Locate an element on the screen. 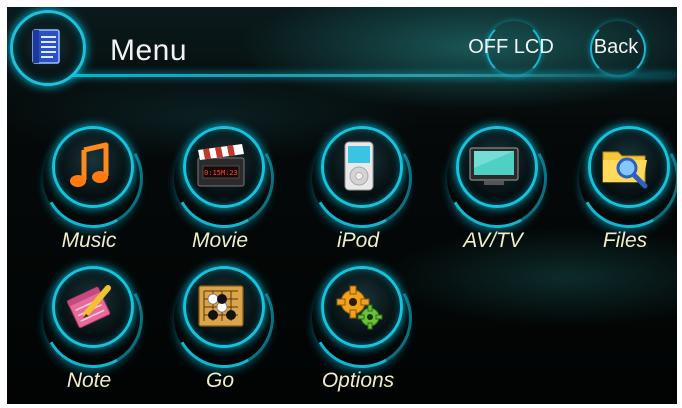 This screenshot has height=408, width=682. back-button: Back is located at coordinates (618, 49).